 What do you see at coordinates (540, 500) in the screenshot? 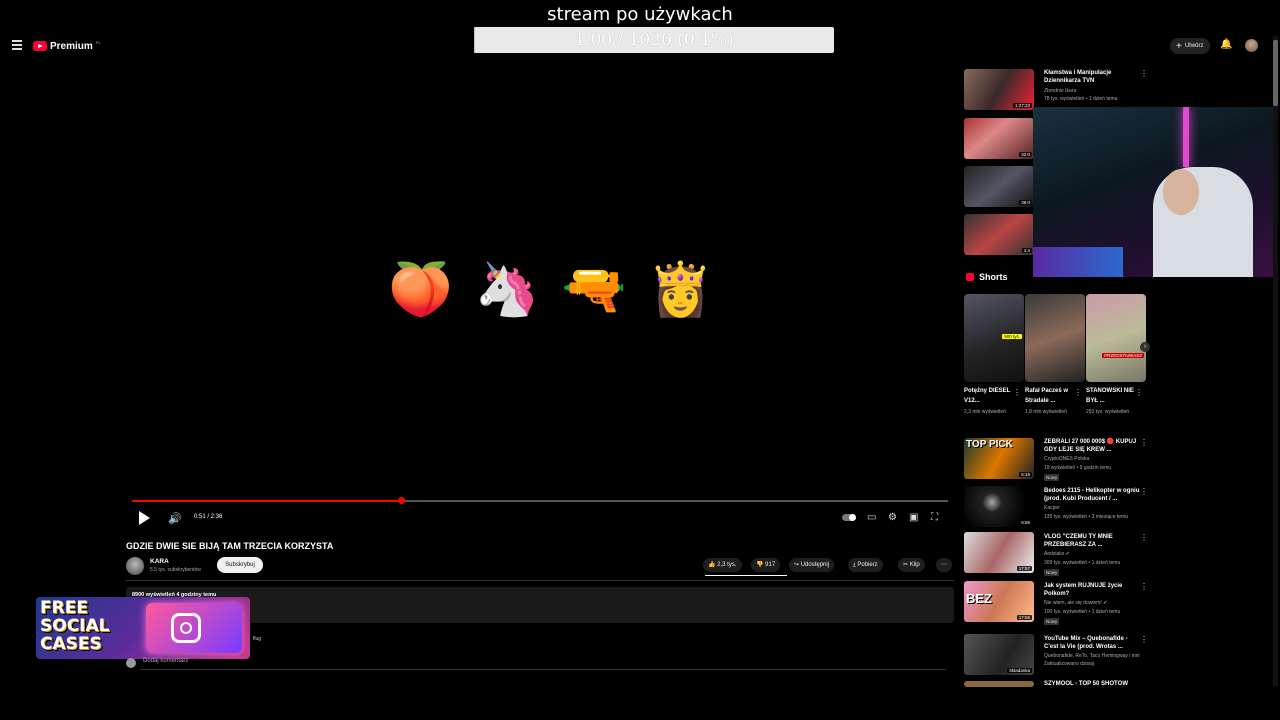
I see `video-progress-bar` at bounding box center [540, 500].